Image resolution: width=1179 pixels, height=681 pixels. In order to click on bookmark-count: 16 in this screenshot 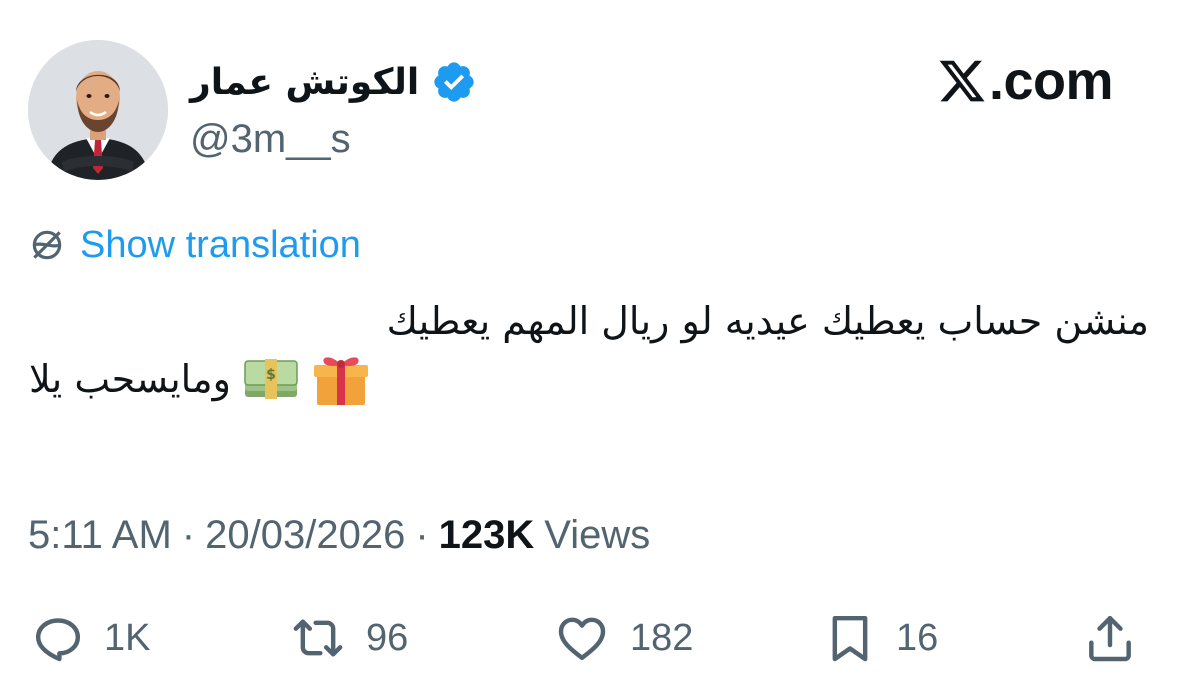, I will do `click(917, 637)`.